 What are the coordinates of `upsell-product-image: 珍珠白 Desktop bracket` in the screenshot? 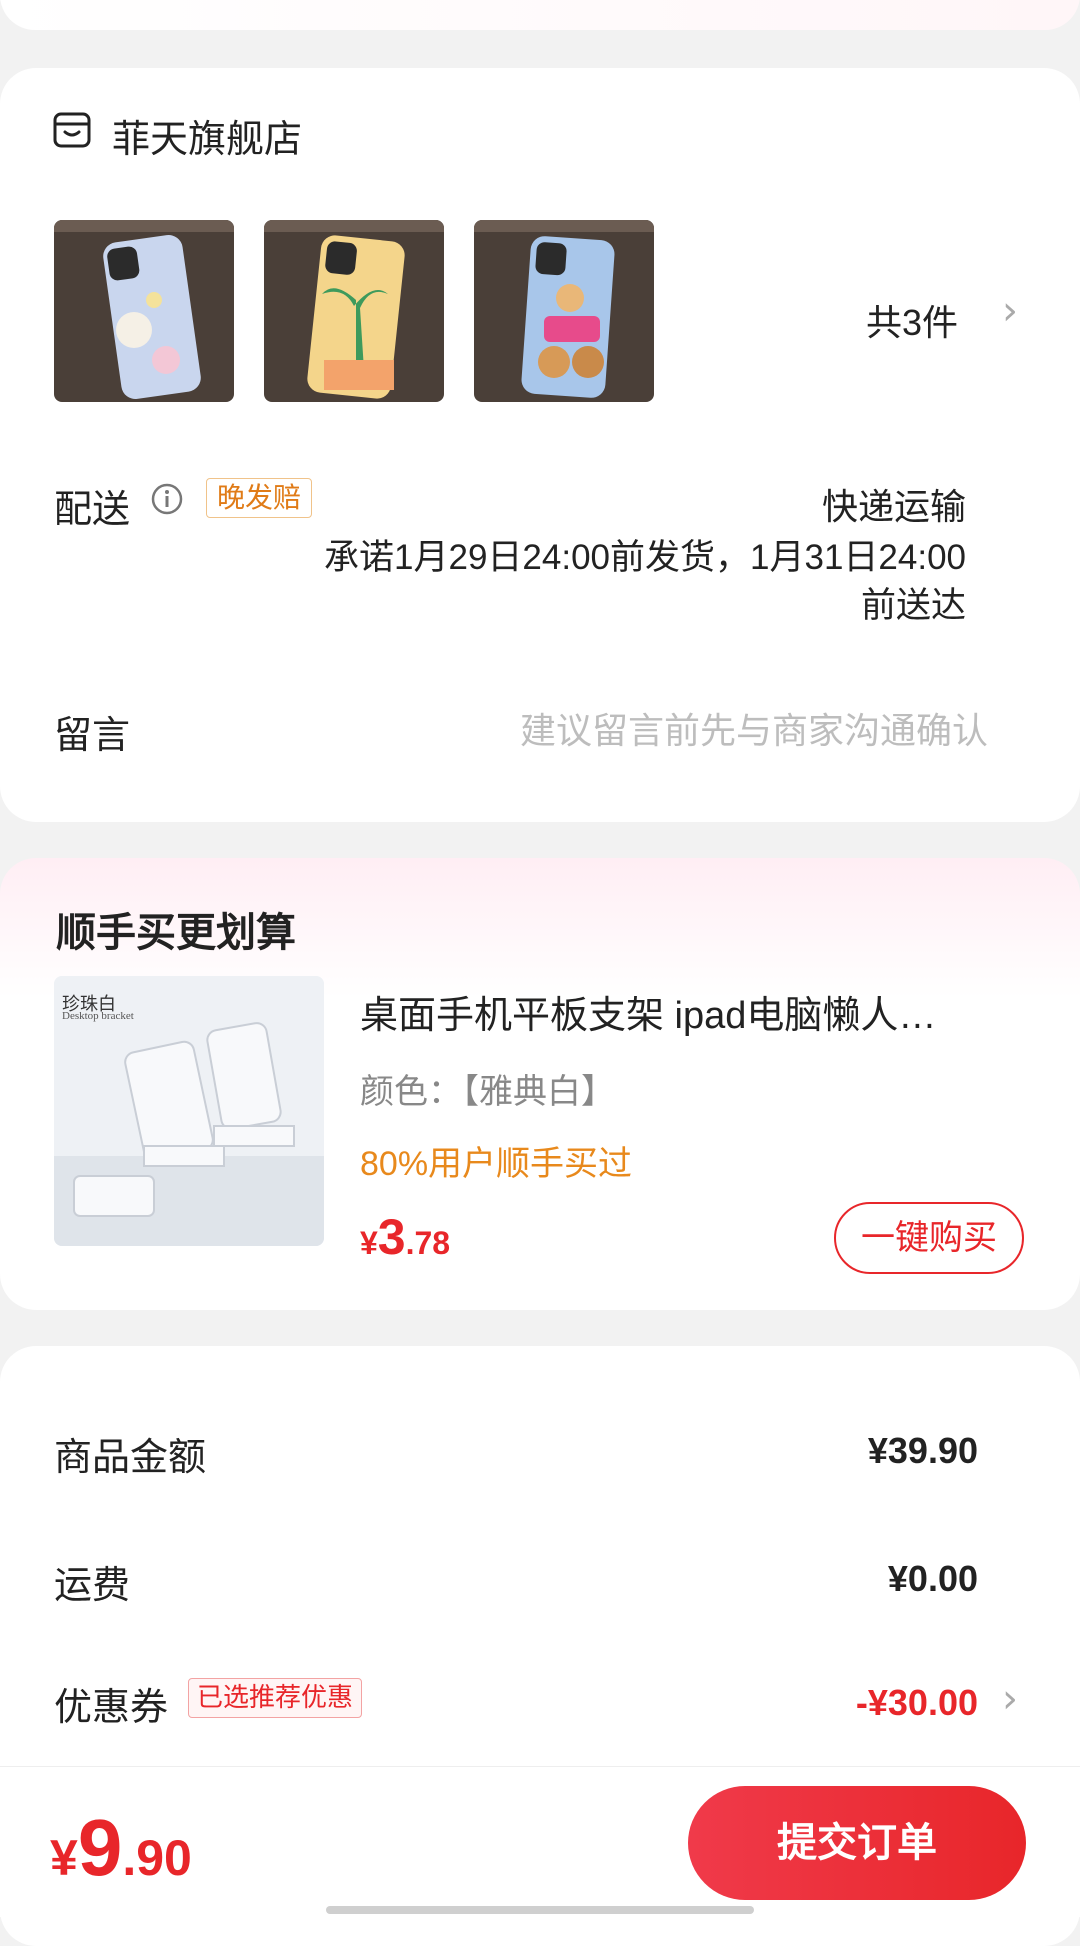 It's located at (189, 1111).